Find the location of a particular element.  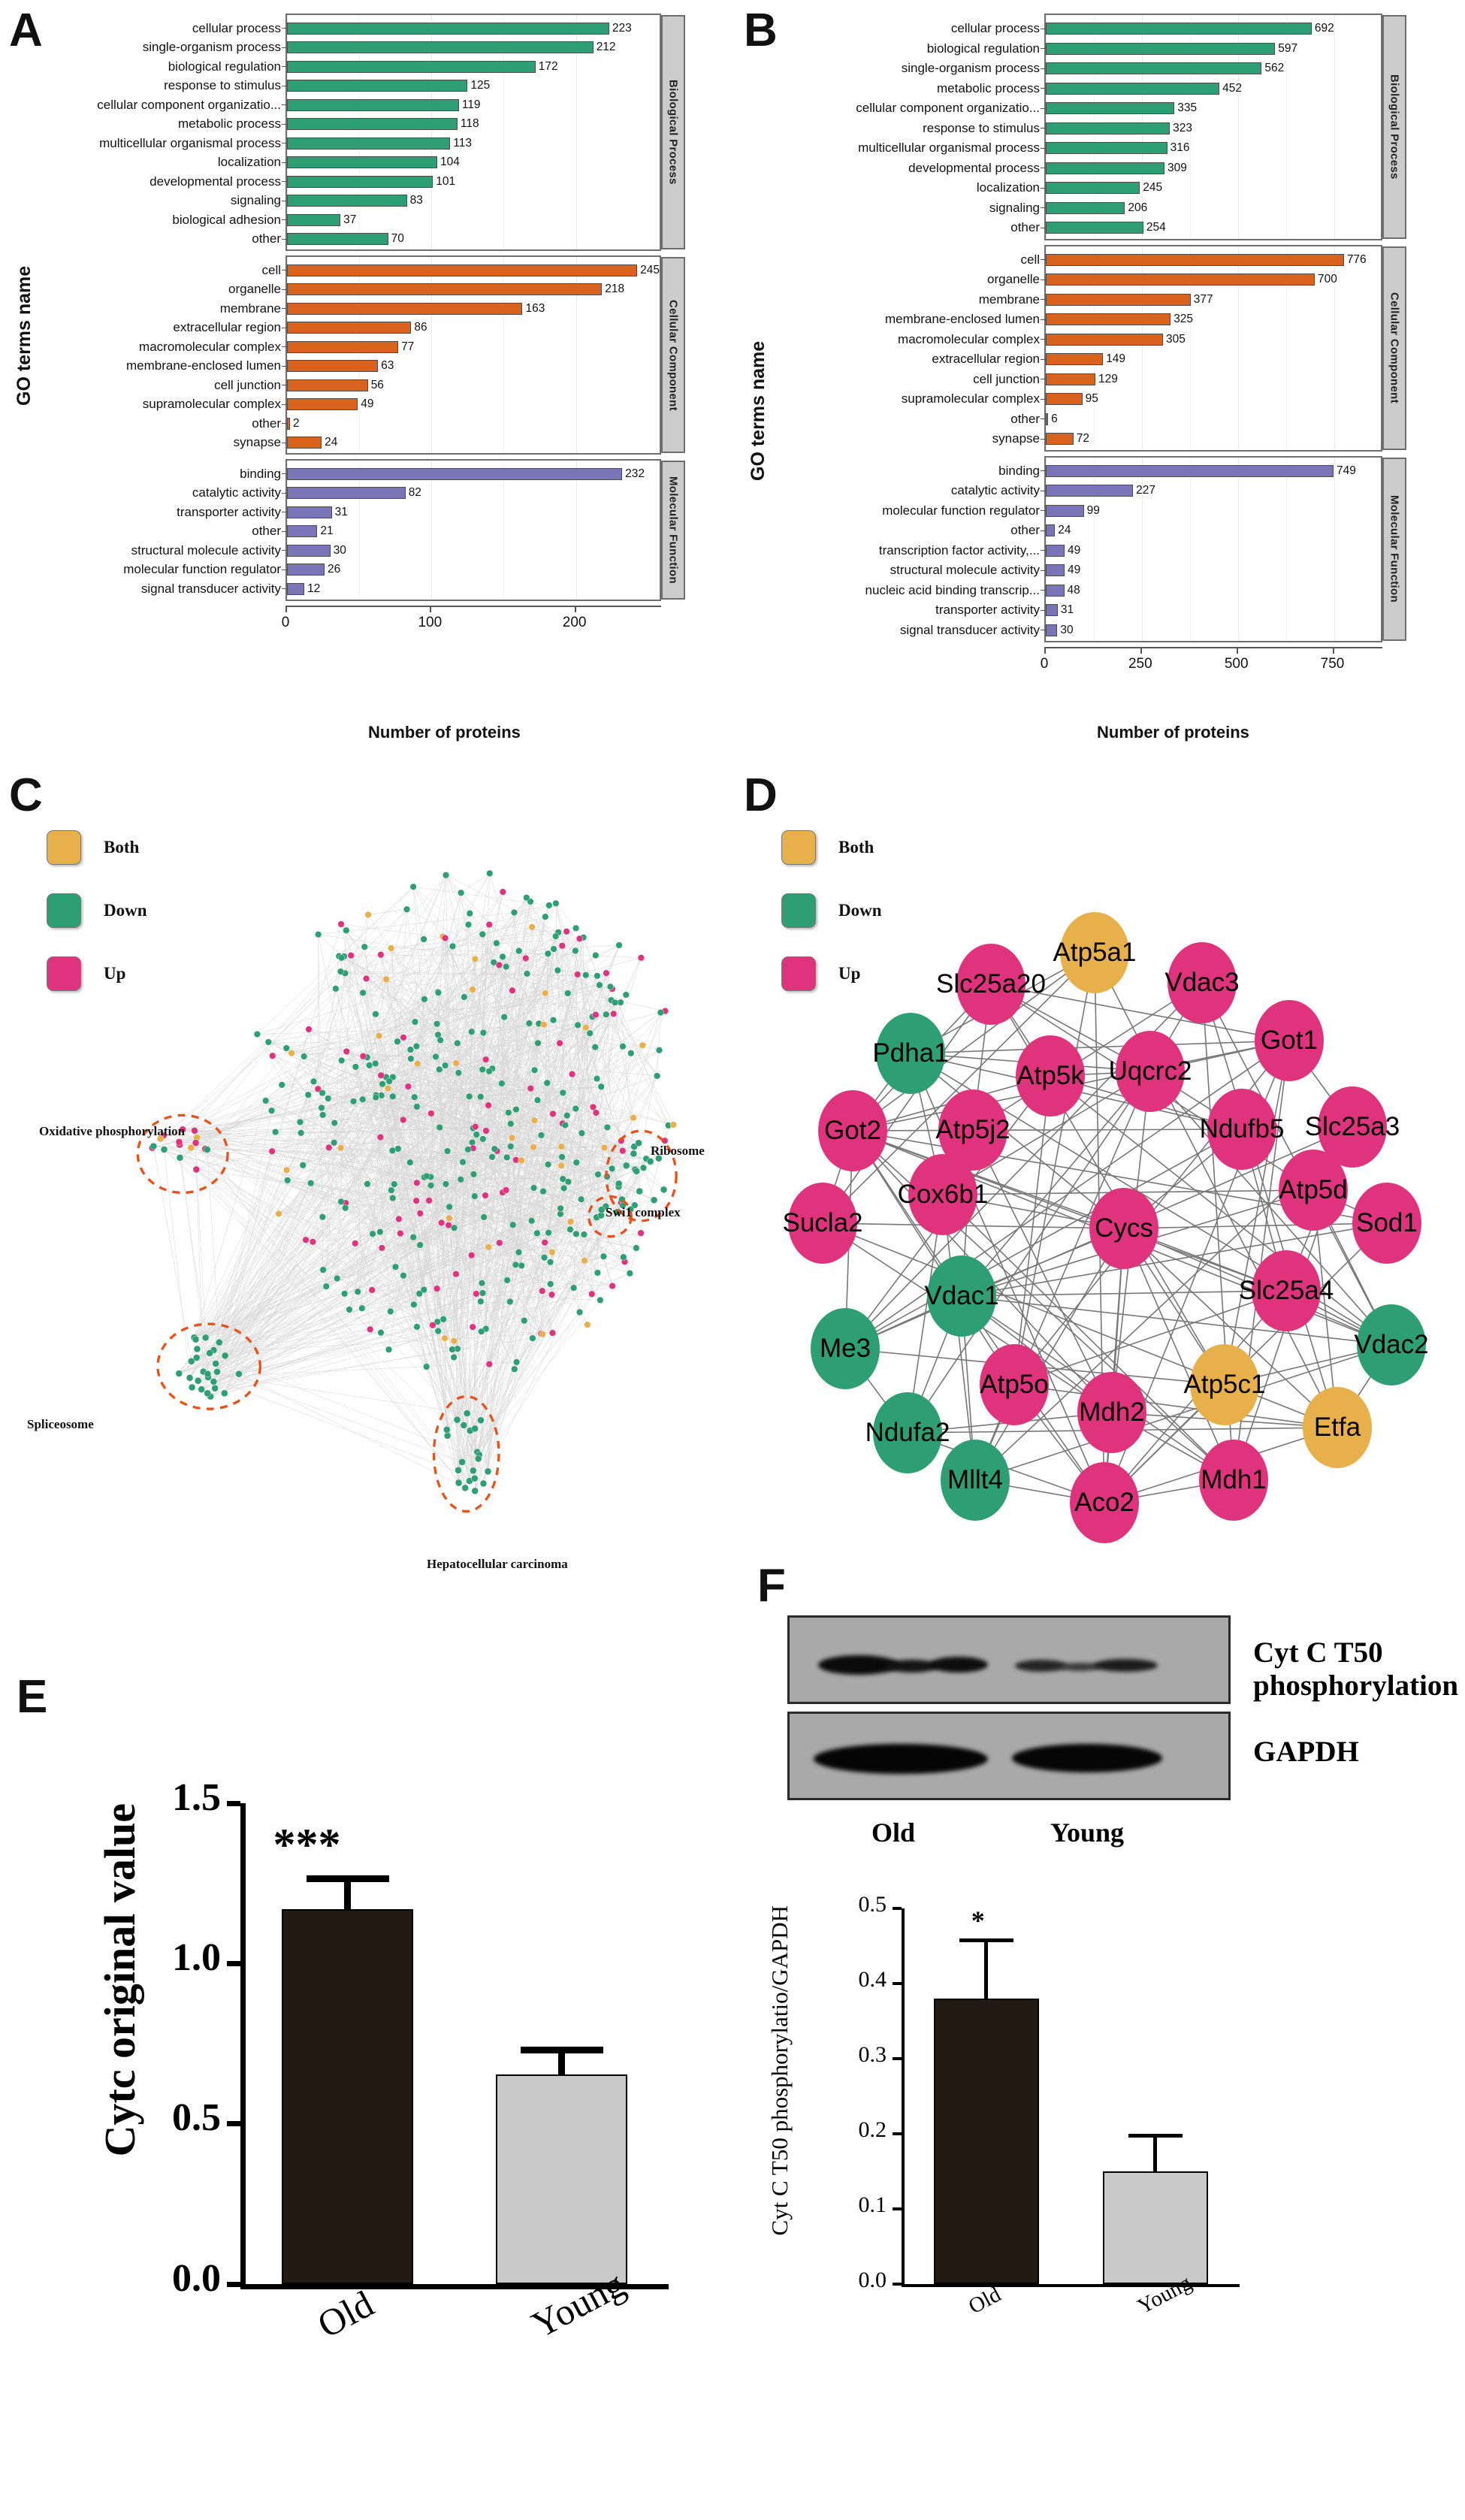

significance-marker: * is located at coordinates (978, 1920).